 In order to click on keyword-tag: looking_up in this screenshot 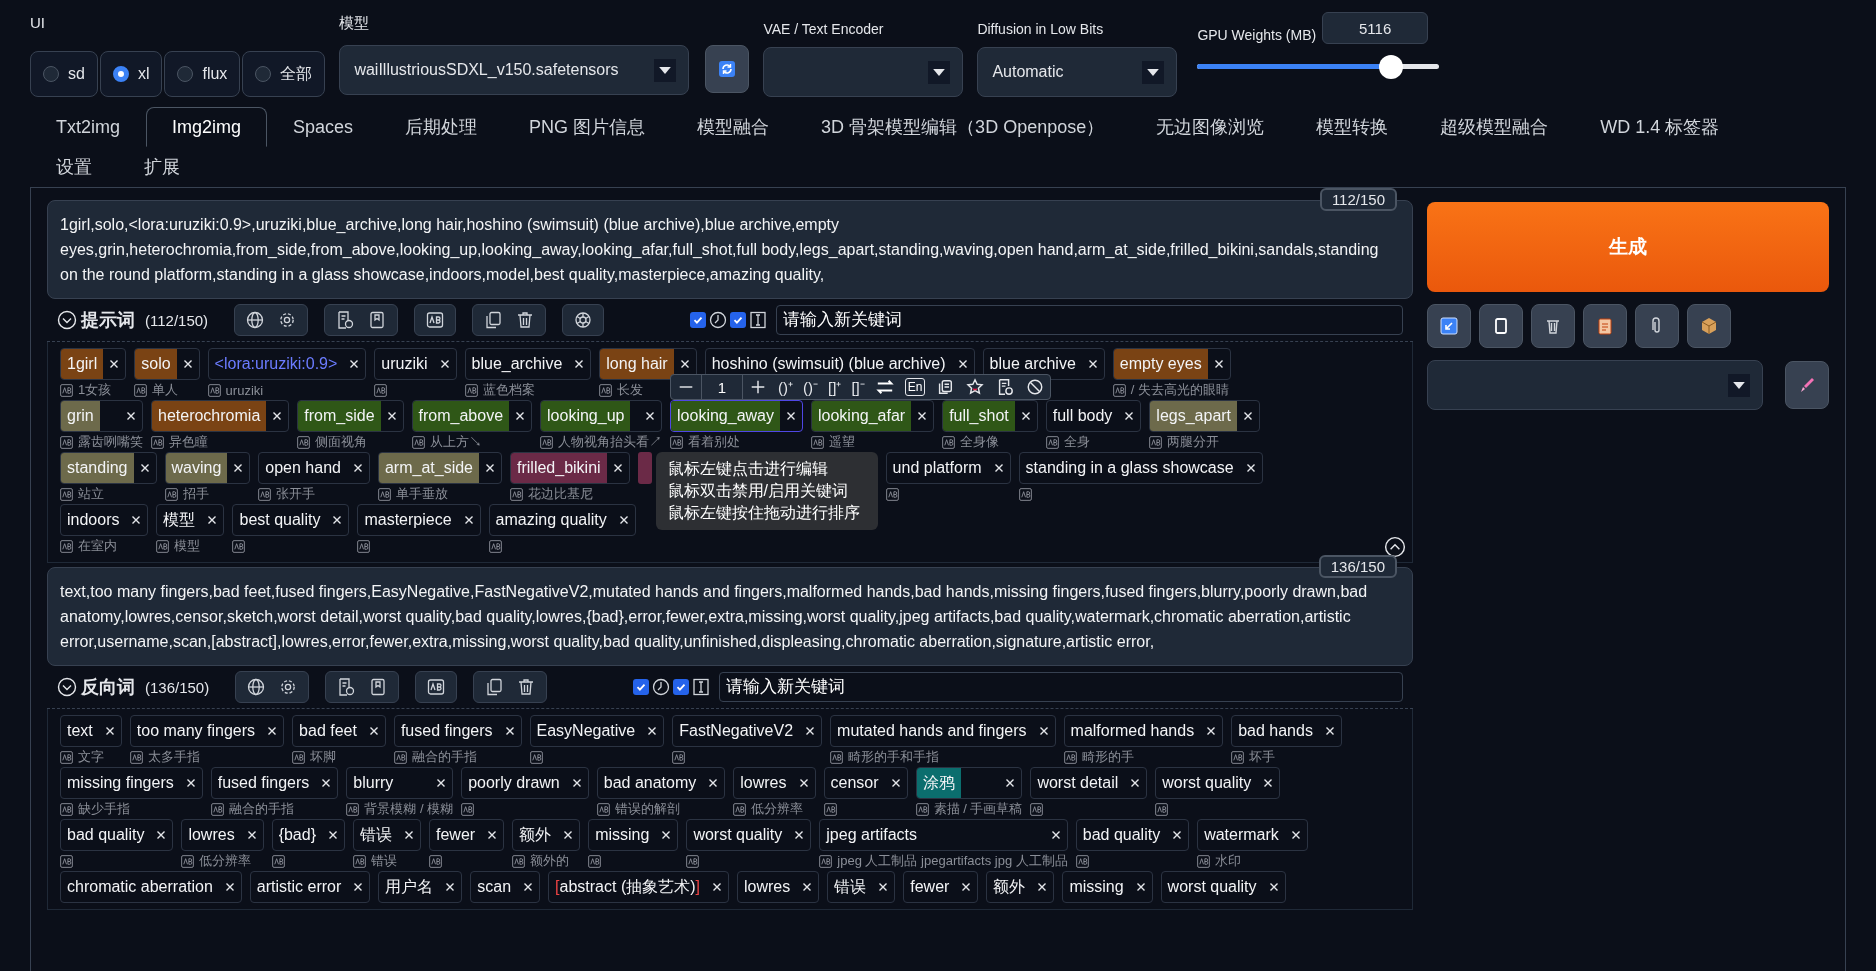, I will do `click(601, 416)`.